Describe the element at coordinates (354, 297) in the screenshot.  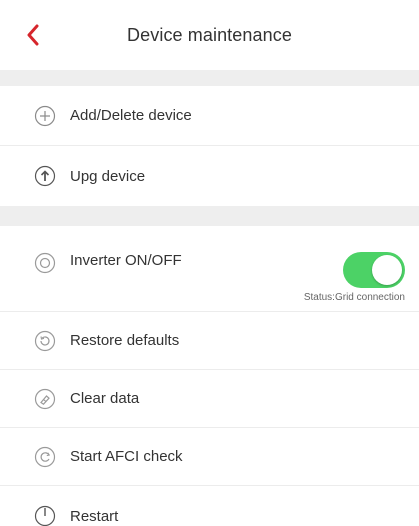
I see `inverter-status-text: Status:Grid connection` at that location.